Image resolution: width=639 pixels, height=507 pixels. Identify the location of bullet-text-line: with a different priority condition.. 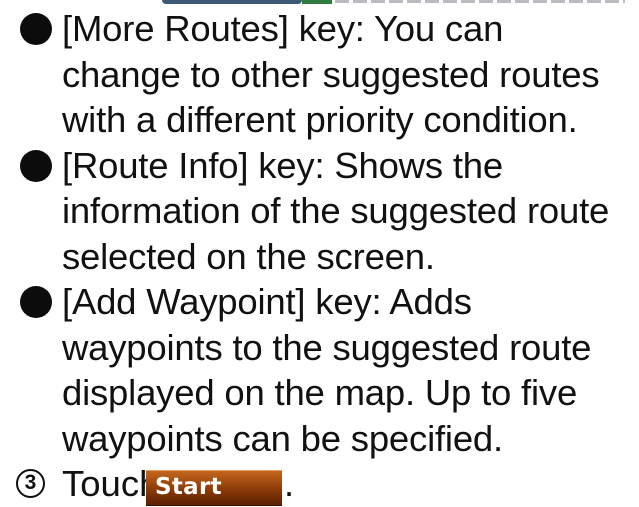
(320, 119).